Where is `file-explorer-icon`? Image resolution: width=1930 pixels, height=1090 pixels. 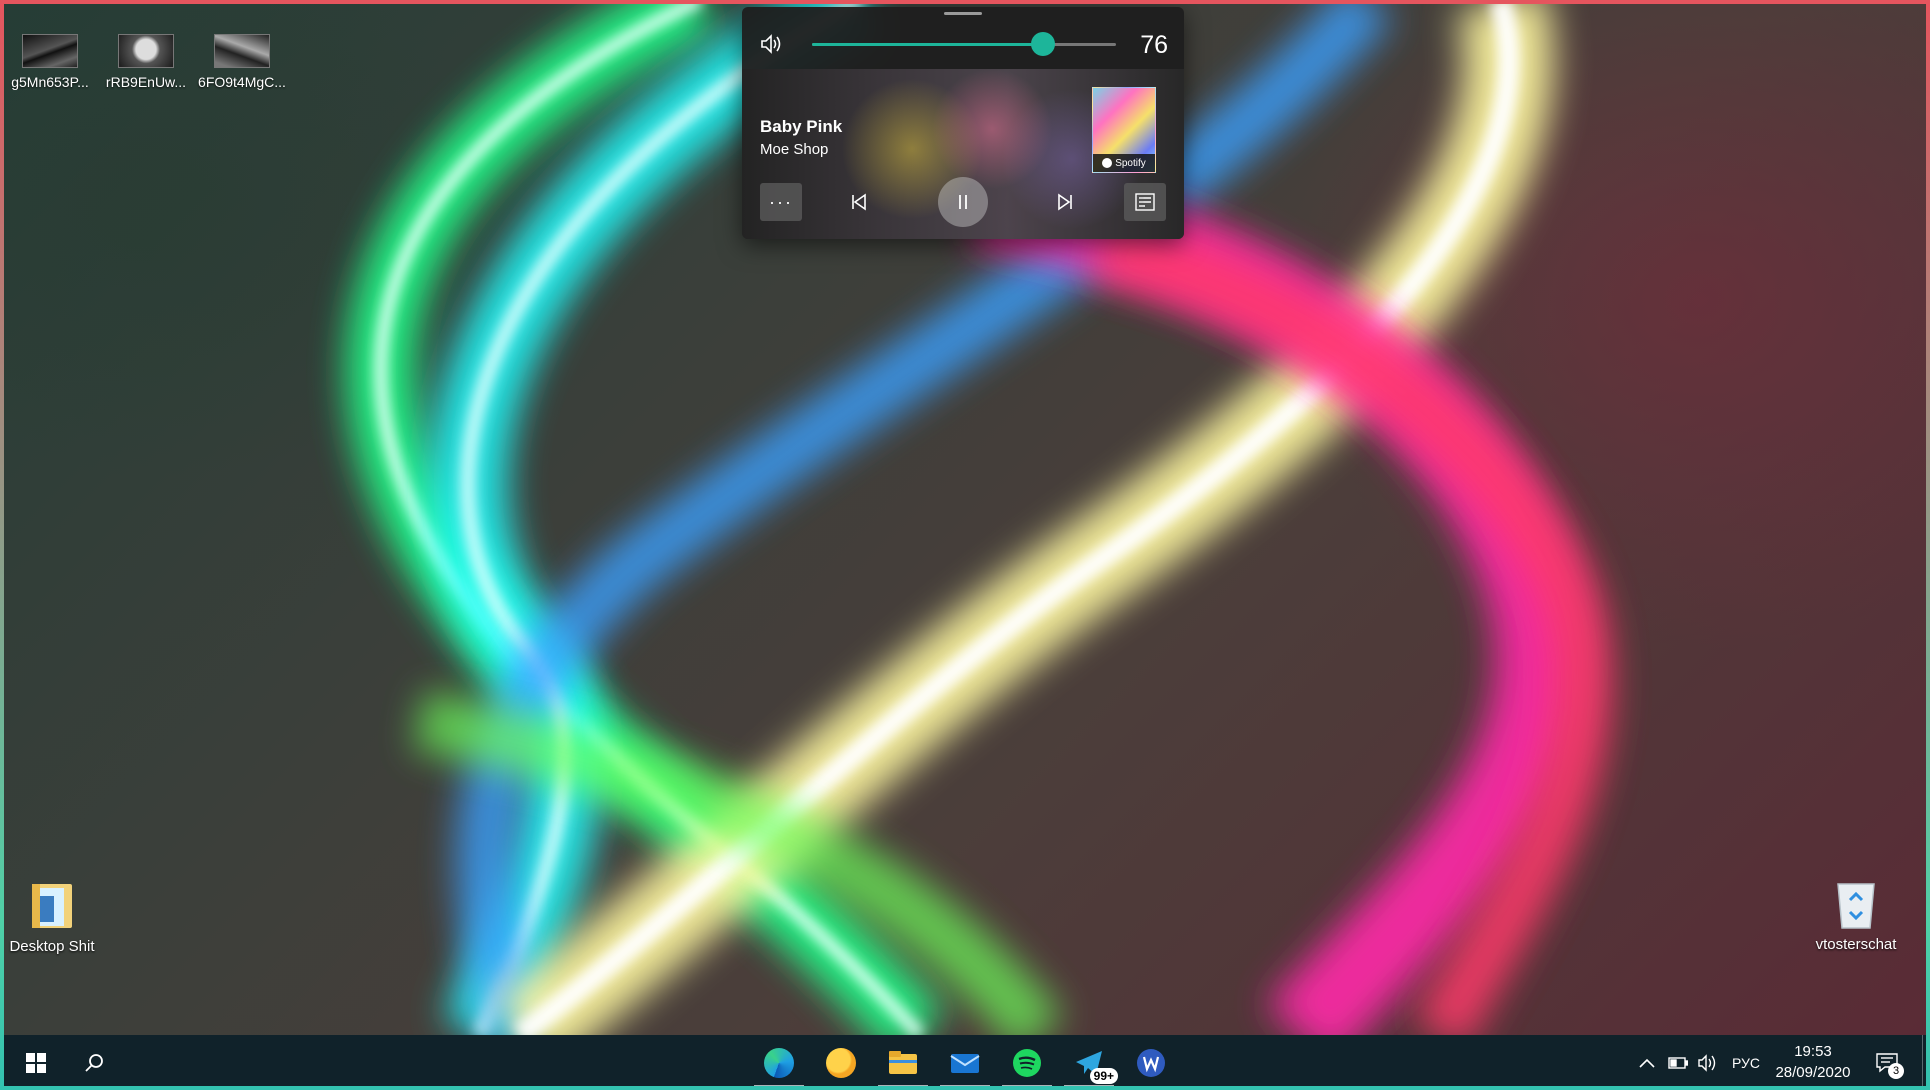
file-explorer-icon is located at coordinates (903, 1062).